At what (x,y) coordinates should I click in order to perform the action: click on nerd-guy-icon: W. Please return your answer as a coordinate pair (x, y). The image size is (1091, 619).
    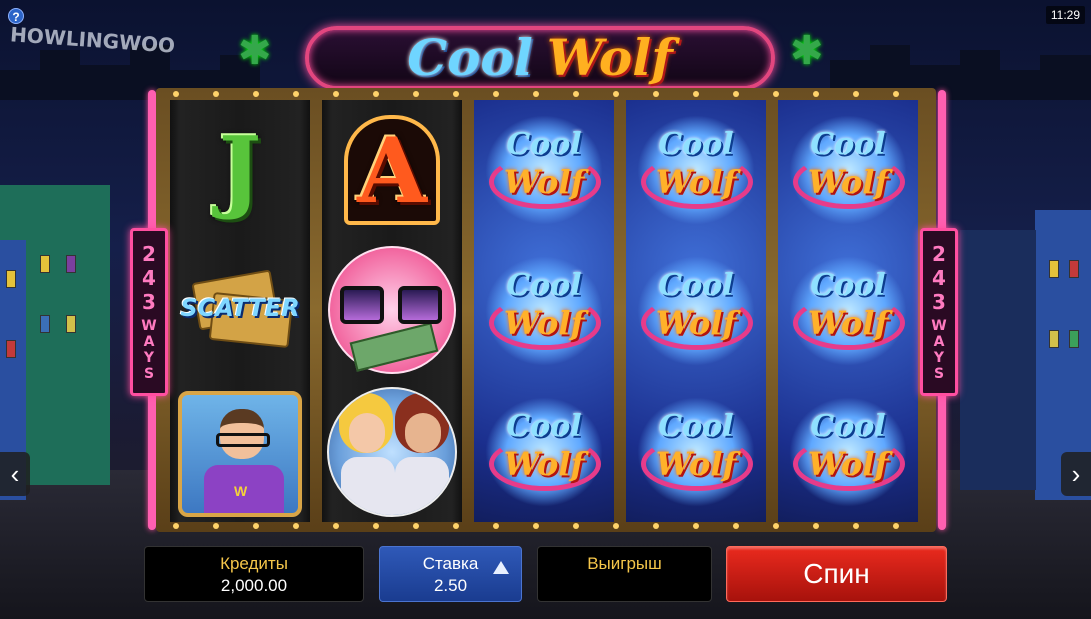
    Looking at the image, I should click on (240, 454).